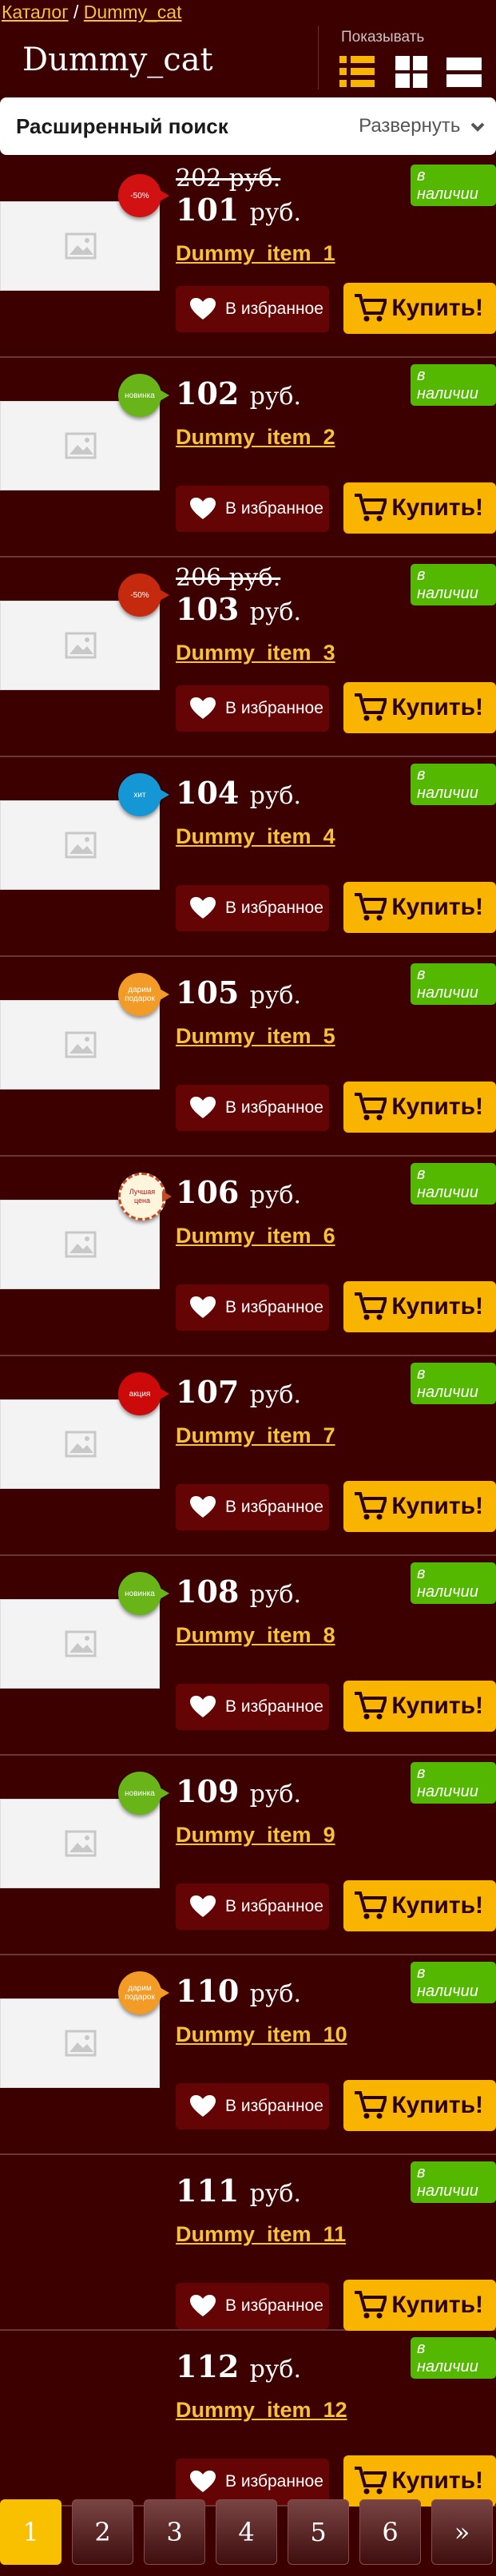 This screenshot has height=2576, width=496. What do you see at coordinates (255, 1236) in the screenshot?
I see `product-name-link: Dummy_item_6` at bounding box center [255, 1236].